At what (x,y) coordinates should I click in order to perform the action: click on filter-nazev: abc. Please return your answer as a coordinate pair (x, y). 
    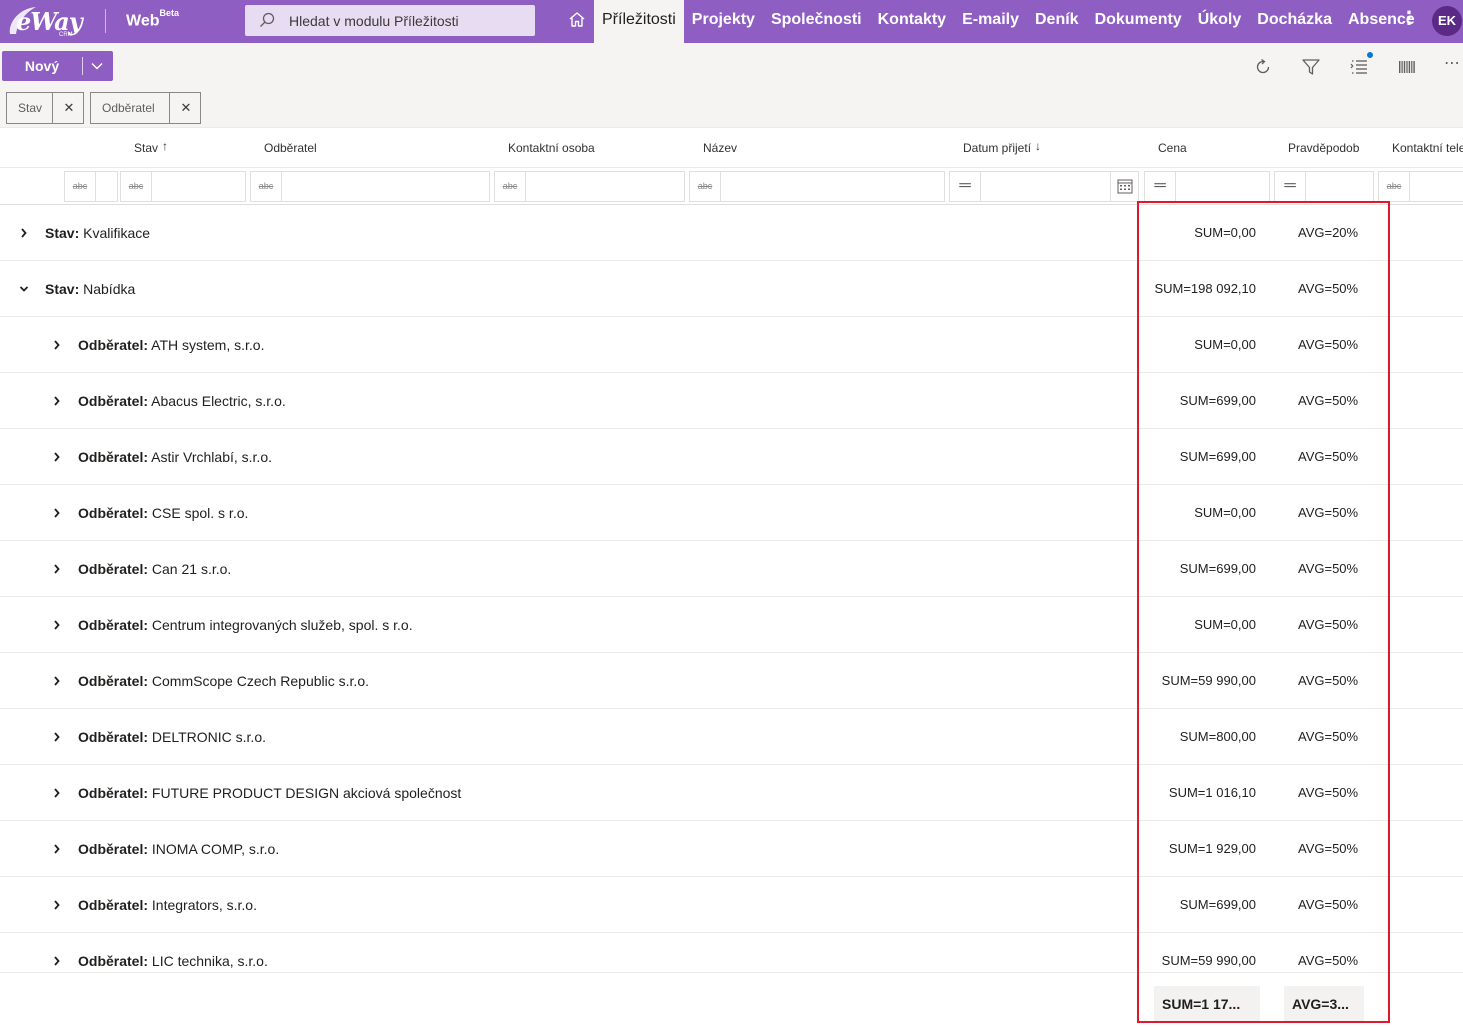
    Looking at the image, I should click on (817, 186).